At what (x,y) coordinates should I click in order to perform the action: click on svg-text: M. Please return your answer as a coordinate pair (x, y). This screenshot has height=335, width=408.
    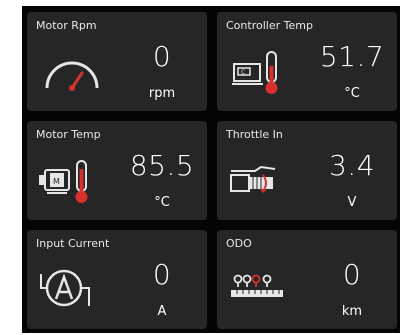
    Looking at the image, I should click on (56, 181).